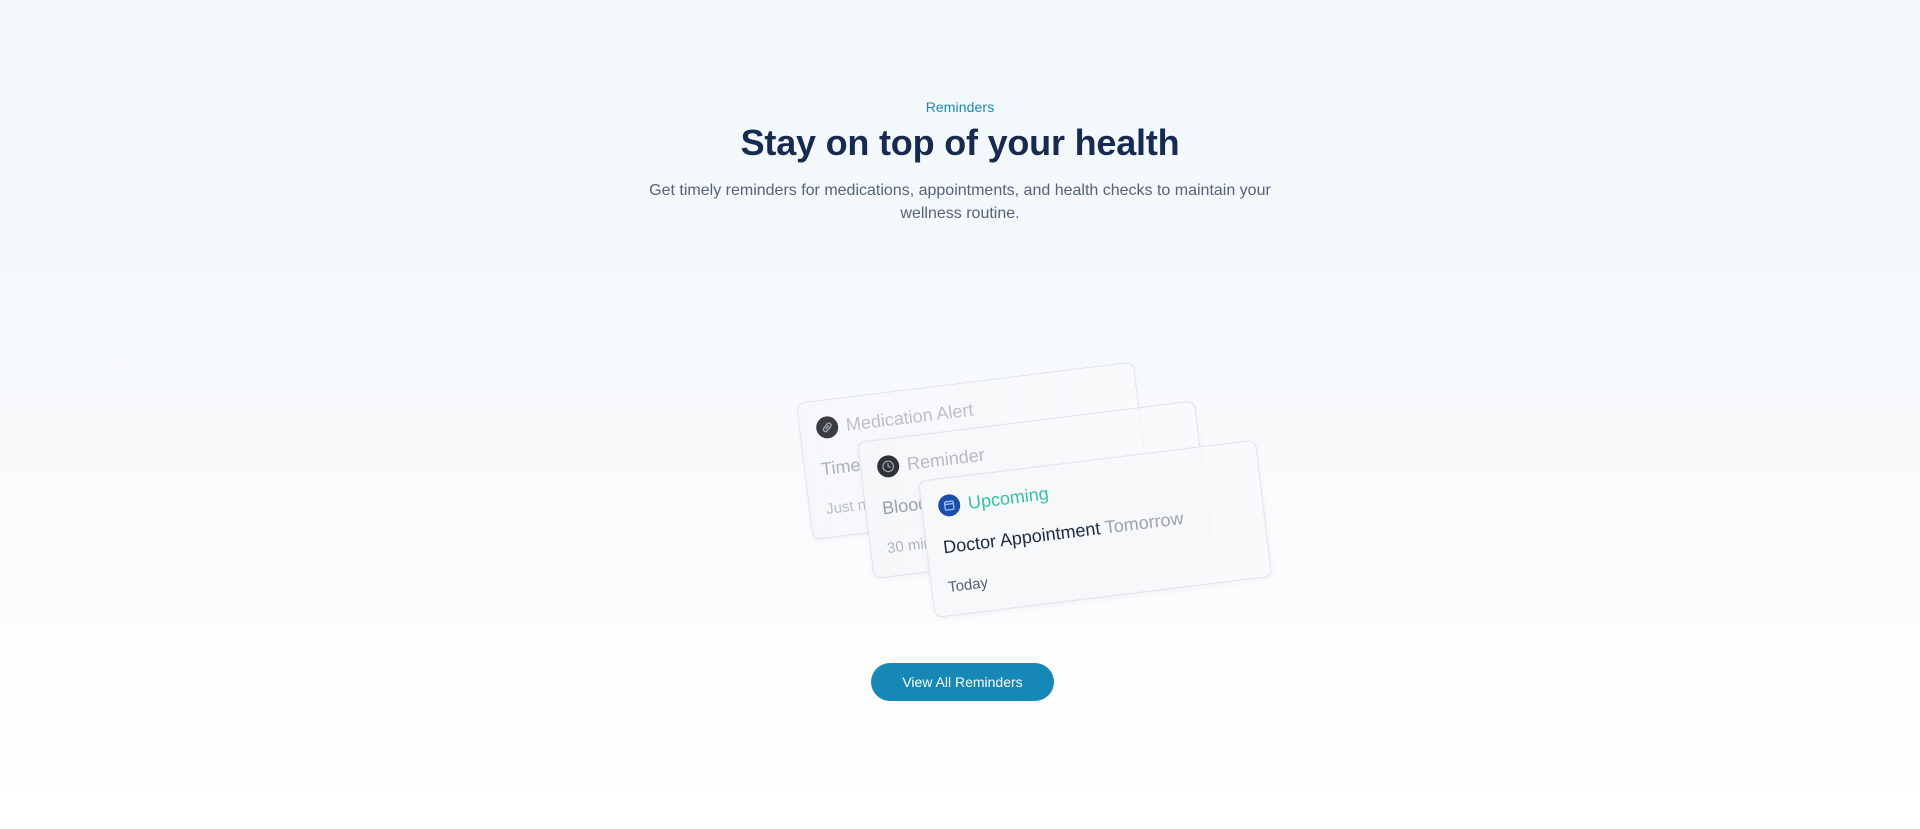 Image resolution: width=1920 pixels, height=829 pixels. I want to click on clock-icon, so click(888, 466).